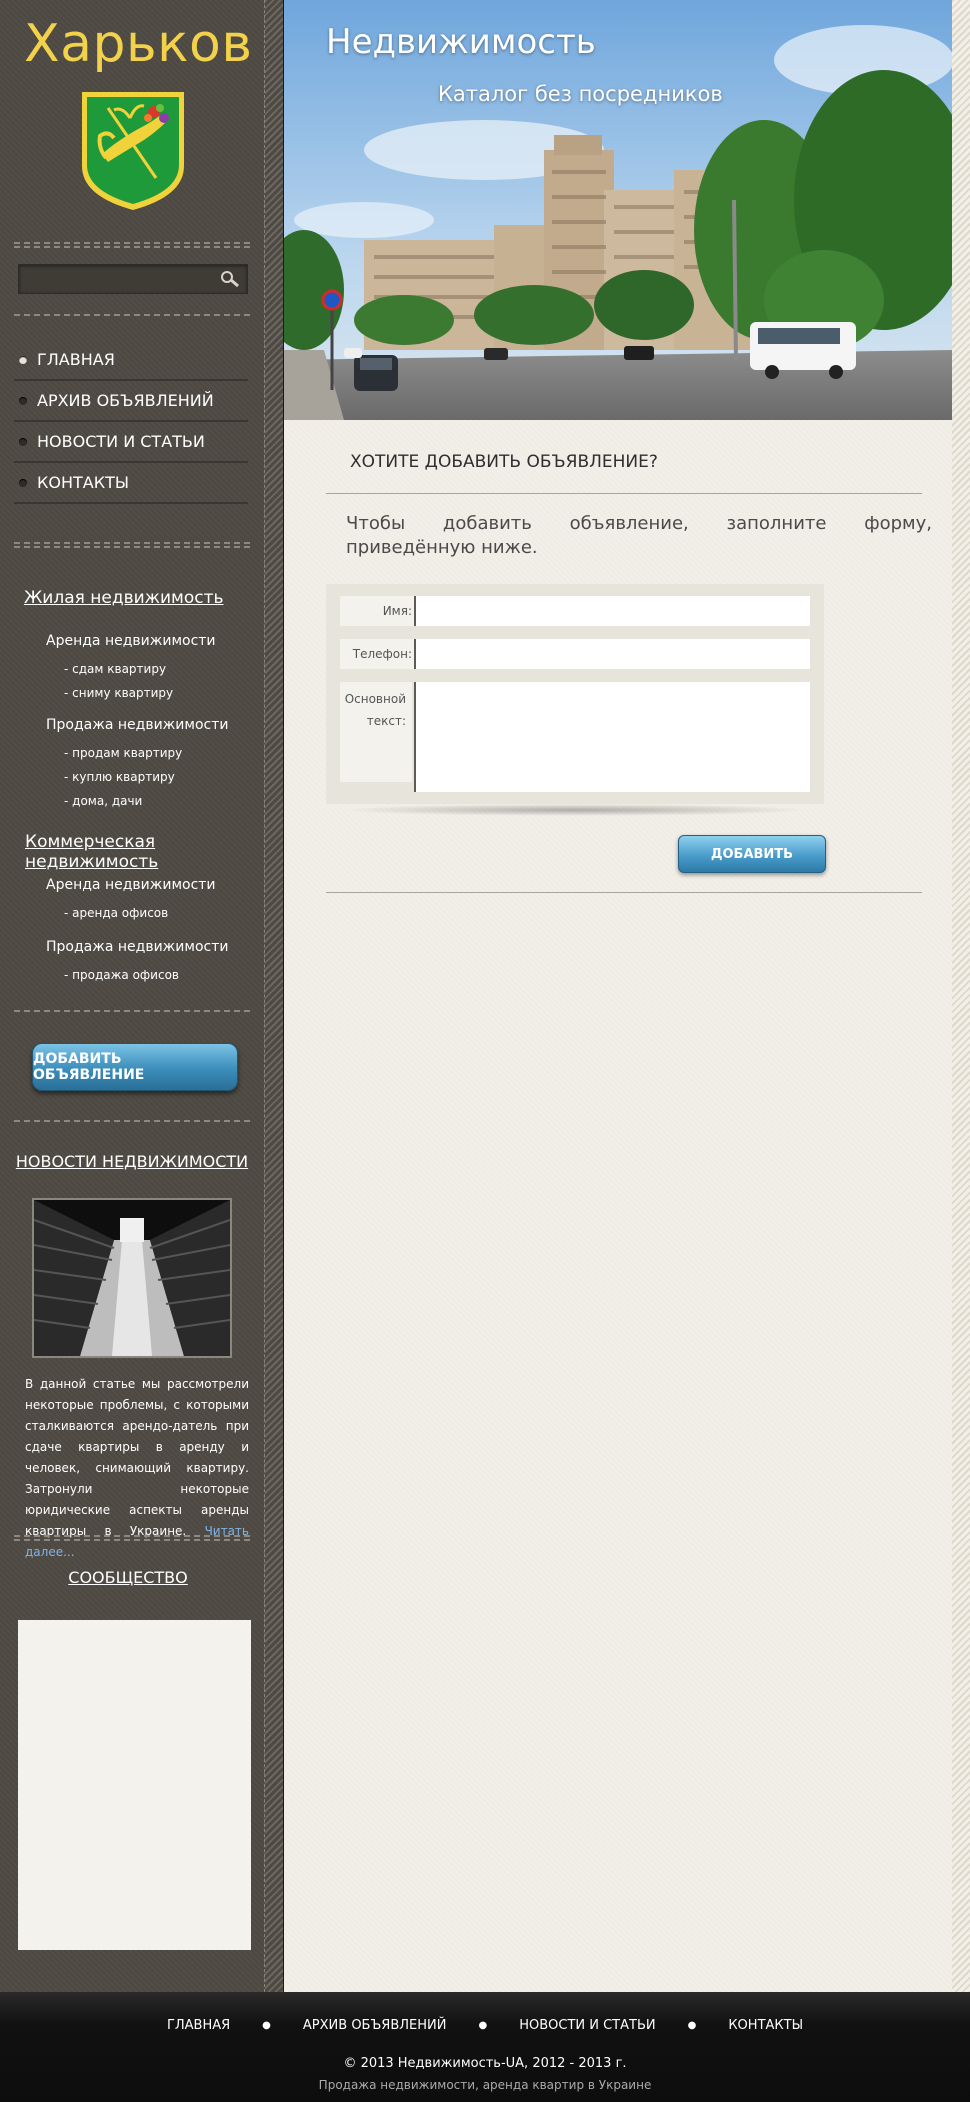 This screenshot has width=970, height=2102. I want to click on search-input, so click(117, 280).